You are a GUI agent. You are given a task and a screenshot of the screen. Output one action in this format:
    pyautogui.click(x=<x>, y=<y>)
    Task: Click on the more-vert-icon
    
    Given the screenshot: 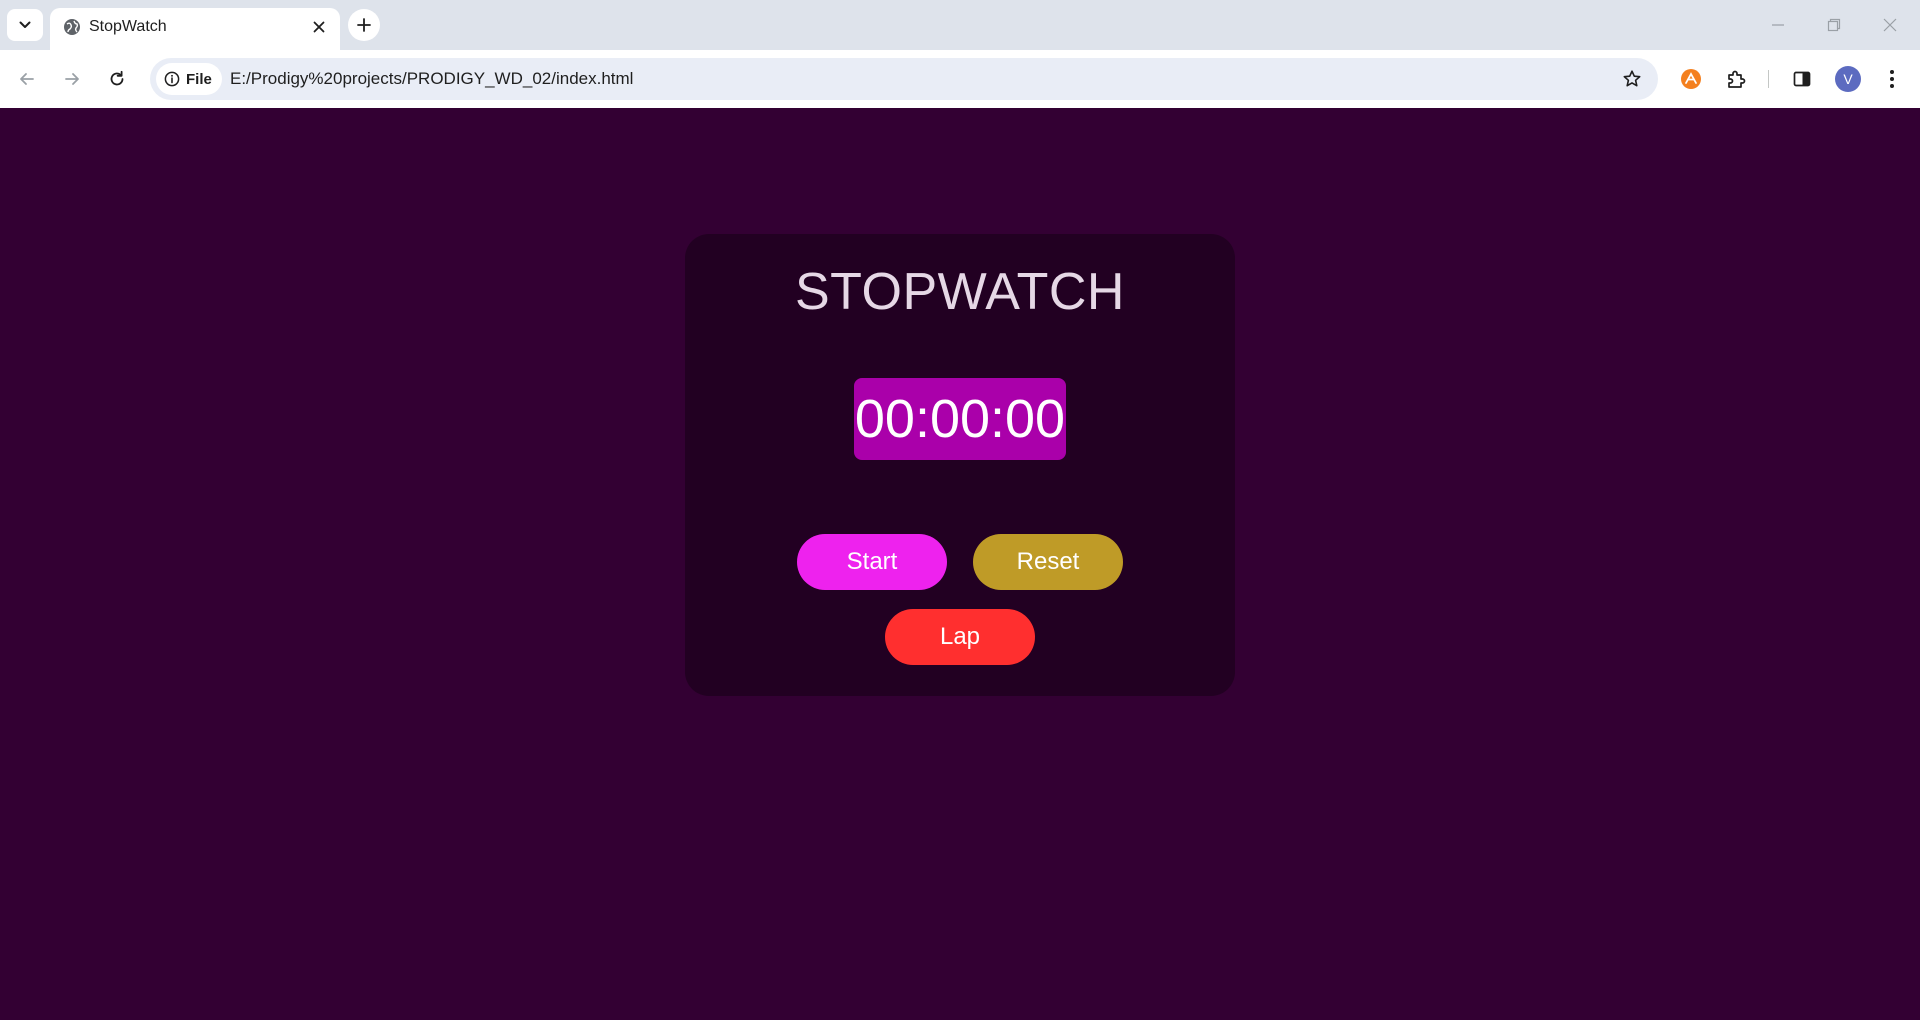 What is the action you would take?
    pyautogui.click(x=1892, y=79)
    